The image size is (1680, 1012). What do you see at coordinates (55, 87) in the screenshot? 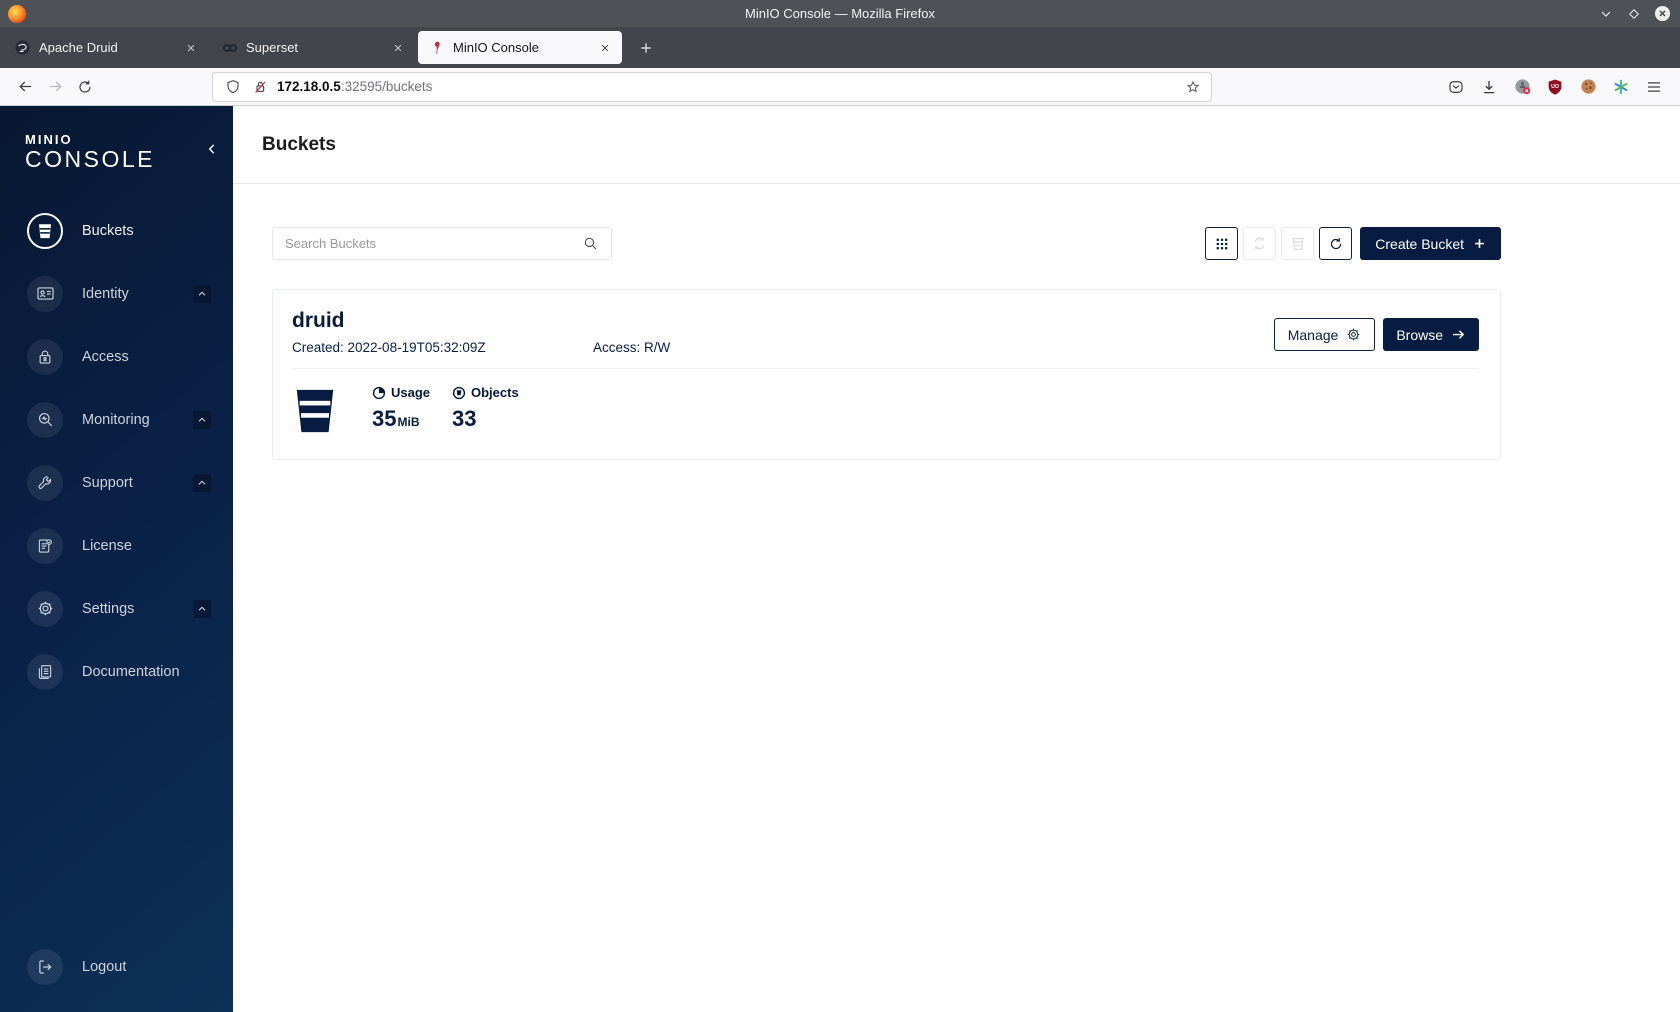
I see `forward-button` at bounding box center [55, 87].